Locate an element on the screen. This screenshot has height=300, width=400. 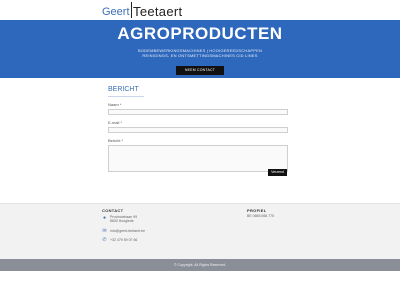
page-bottom is located at coordinates (200, 285).